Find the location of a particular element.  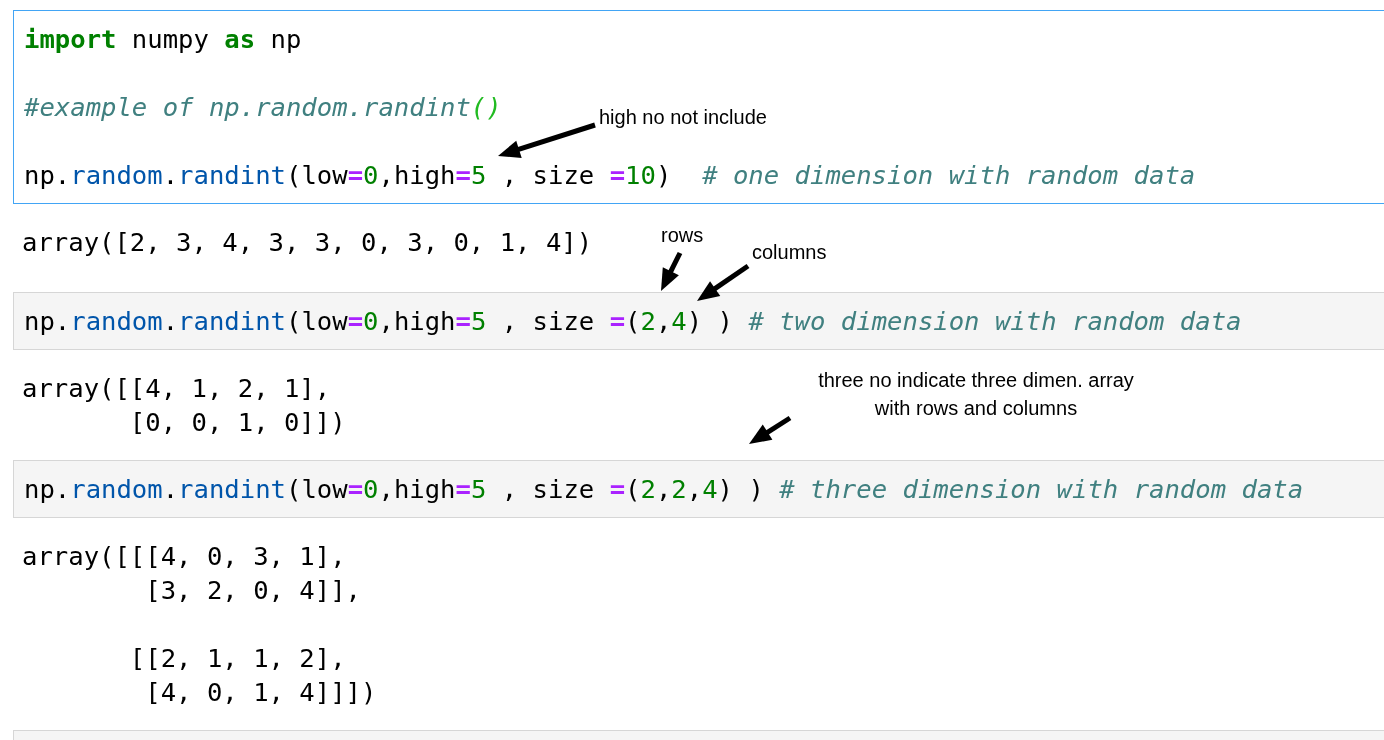

annotation-text: three no indicate three dimen. array with rows and columns is located at coordinates (976, 394).